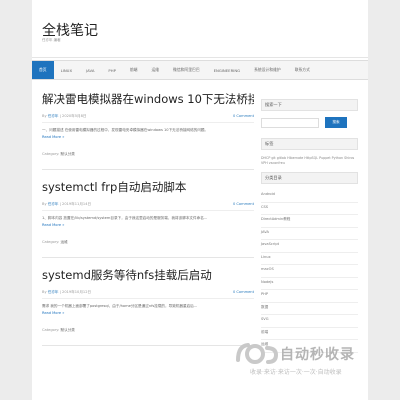  What do you see at coordinates (200, 29) in the screenshot?
I see `site-header: 全栈笔记 任亦年 编著` at bounding box center [200, 29].